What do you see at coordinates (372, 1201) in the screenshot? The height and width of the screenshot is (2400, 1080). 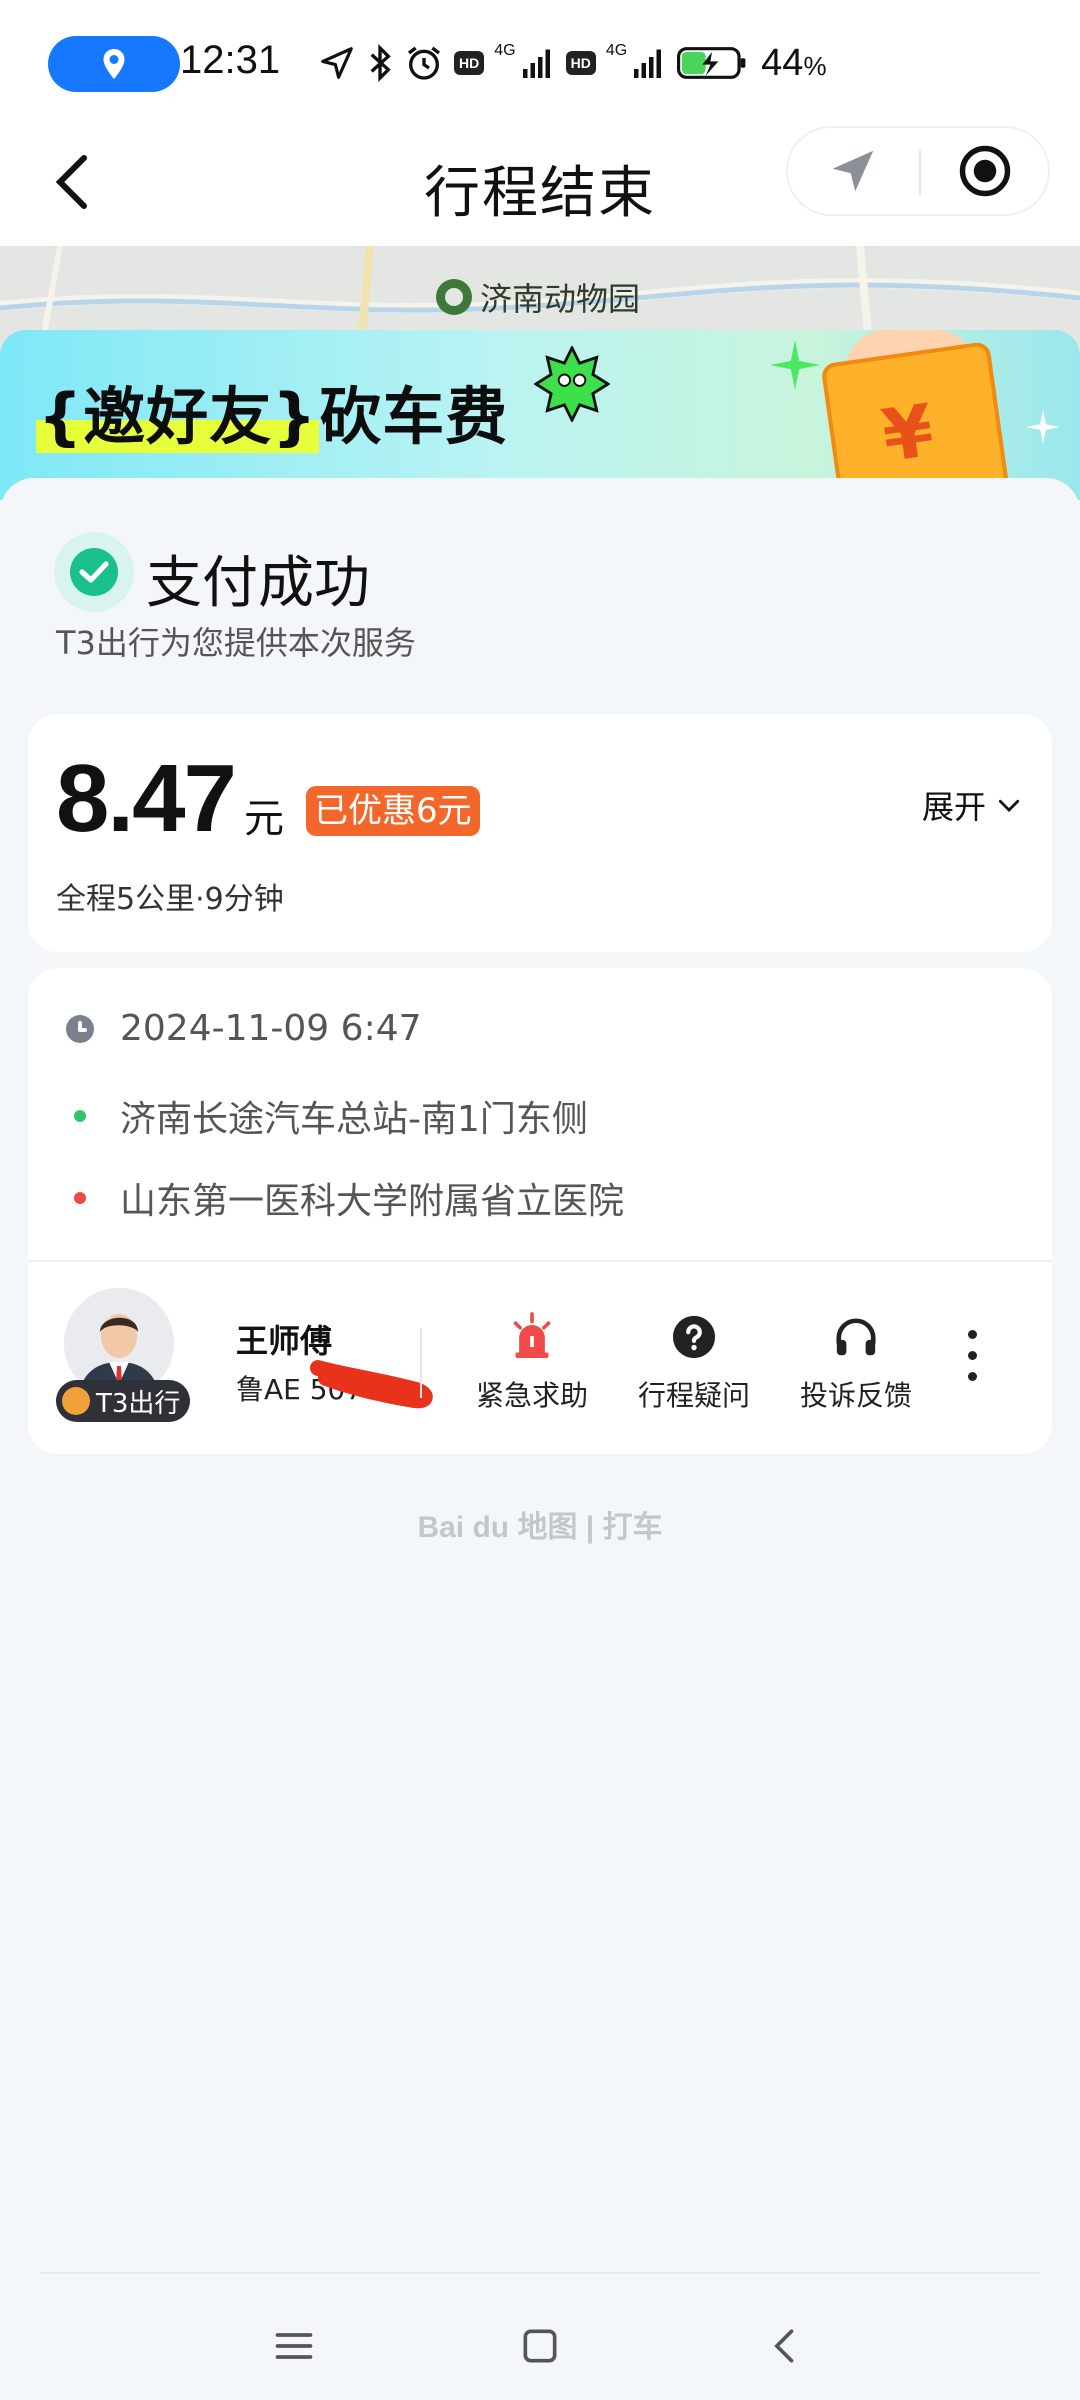 I see `trip-destination: 山东第一医科大学附属省立医院` at bounding box center [372, 1201].